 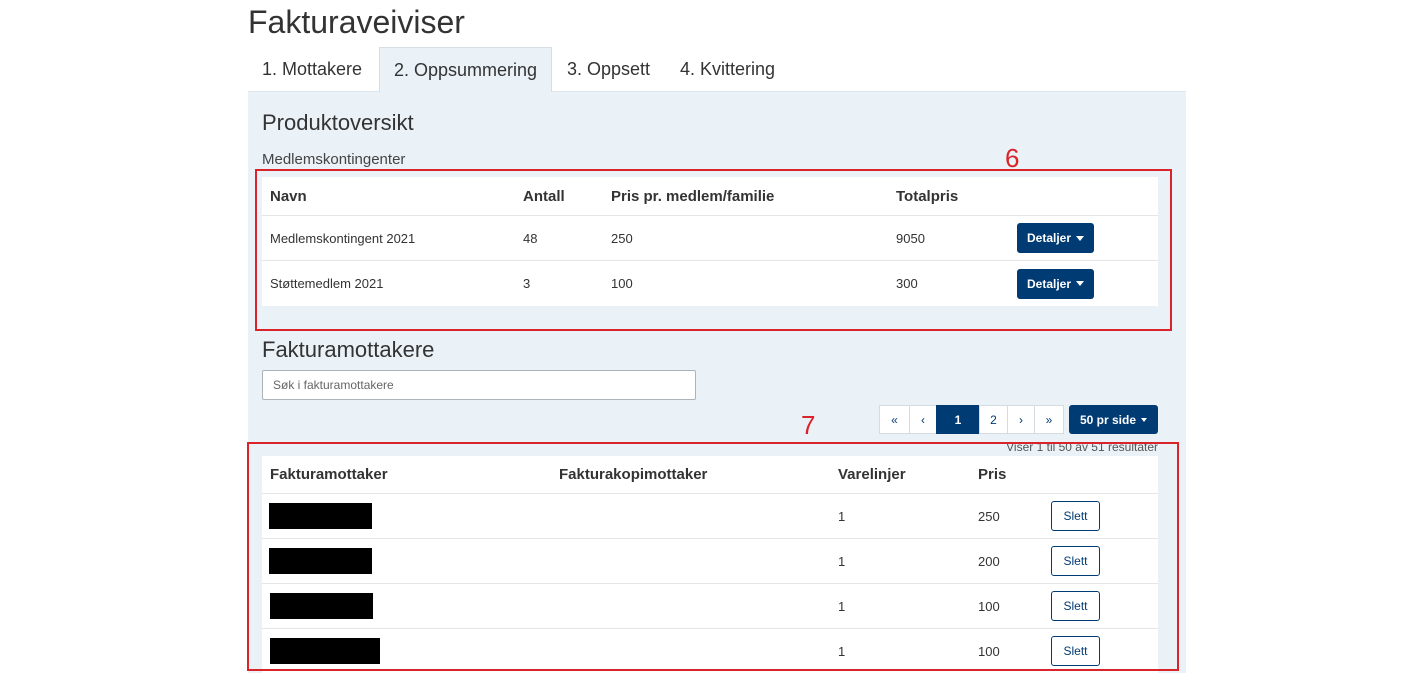 What do you see at coordinates (338, 122) in the screenshot?
I see `produktoversikt-heading: Produktoversikt` at bounding box center [338, 122].